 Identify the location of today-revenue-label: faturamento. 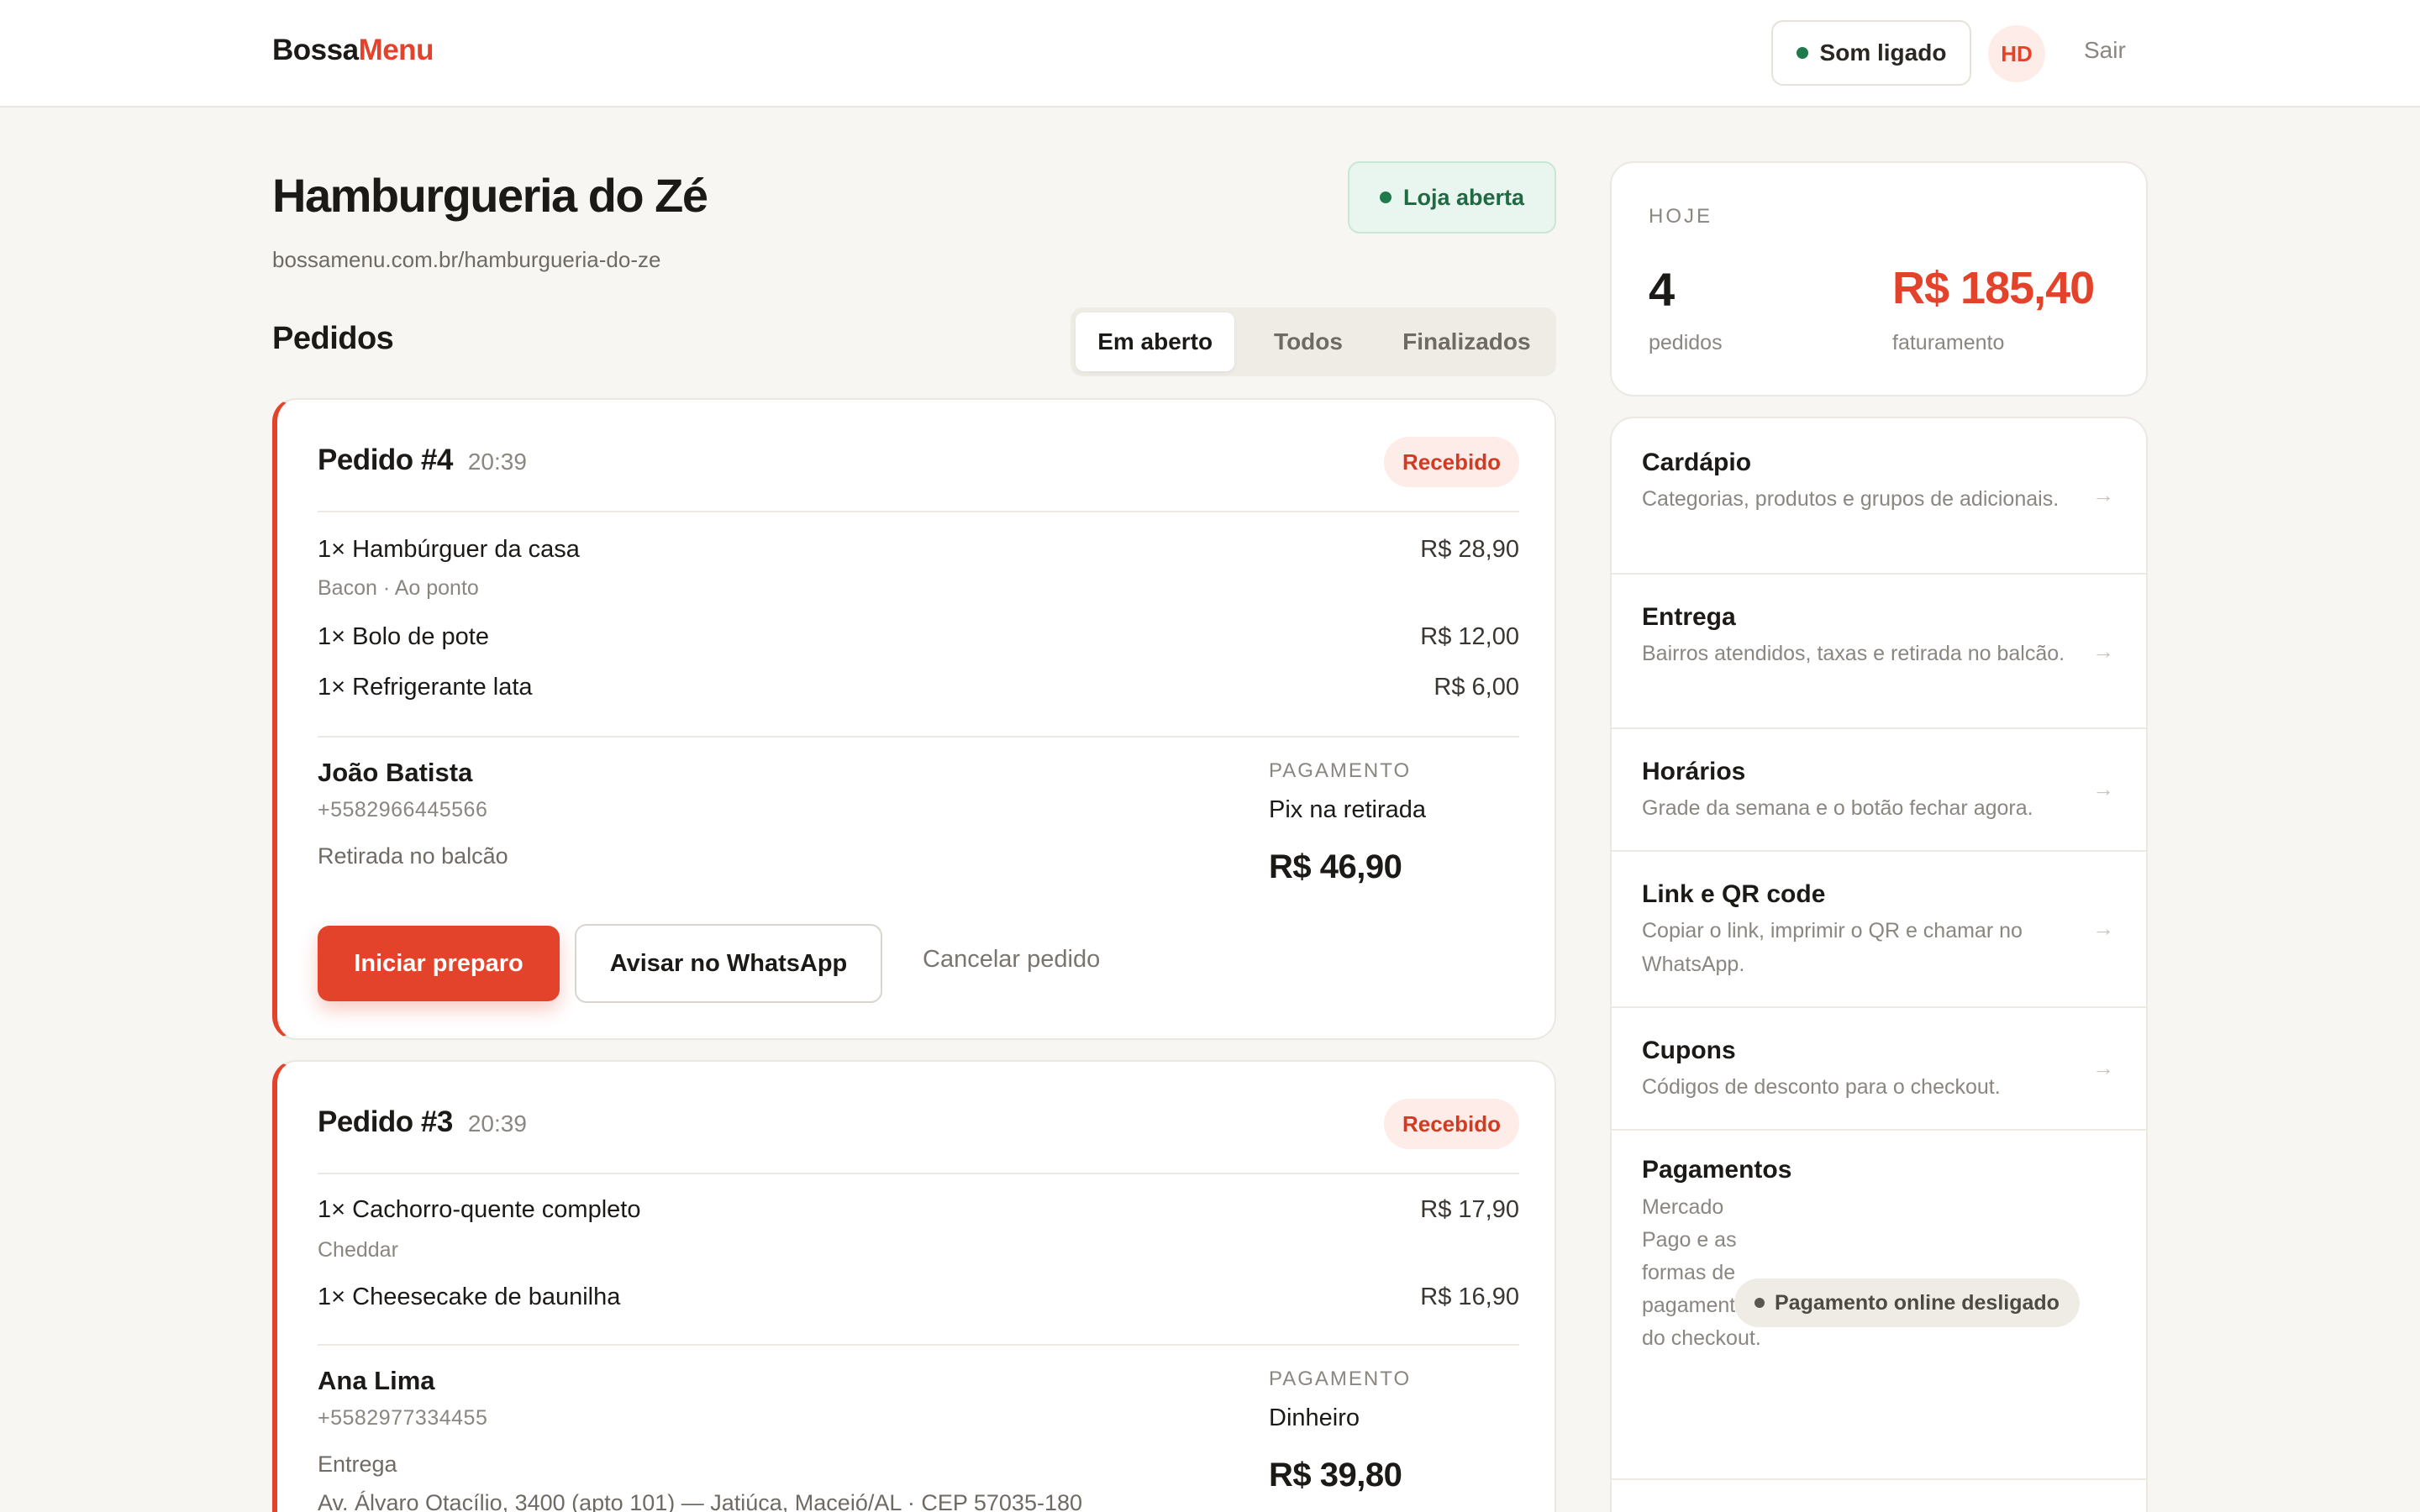
(1948, 342).